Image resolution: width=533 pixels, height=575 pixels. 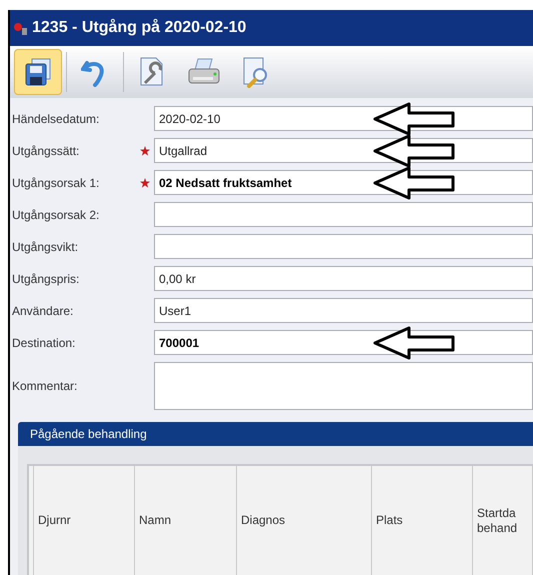 I want to click on field-label: Utgångssätt:, so click(x=46, y=151).